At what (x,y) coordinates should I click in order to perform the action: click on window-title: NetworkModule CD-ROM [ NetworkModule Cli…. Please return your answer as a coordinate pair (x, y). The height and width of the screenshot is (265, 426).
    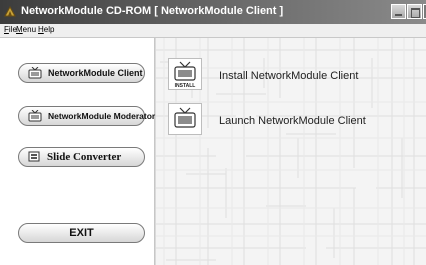
    Looking at the image, I should click on (152, 11).